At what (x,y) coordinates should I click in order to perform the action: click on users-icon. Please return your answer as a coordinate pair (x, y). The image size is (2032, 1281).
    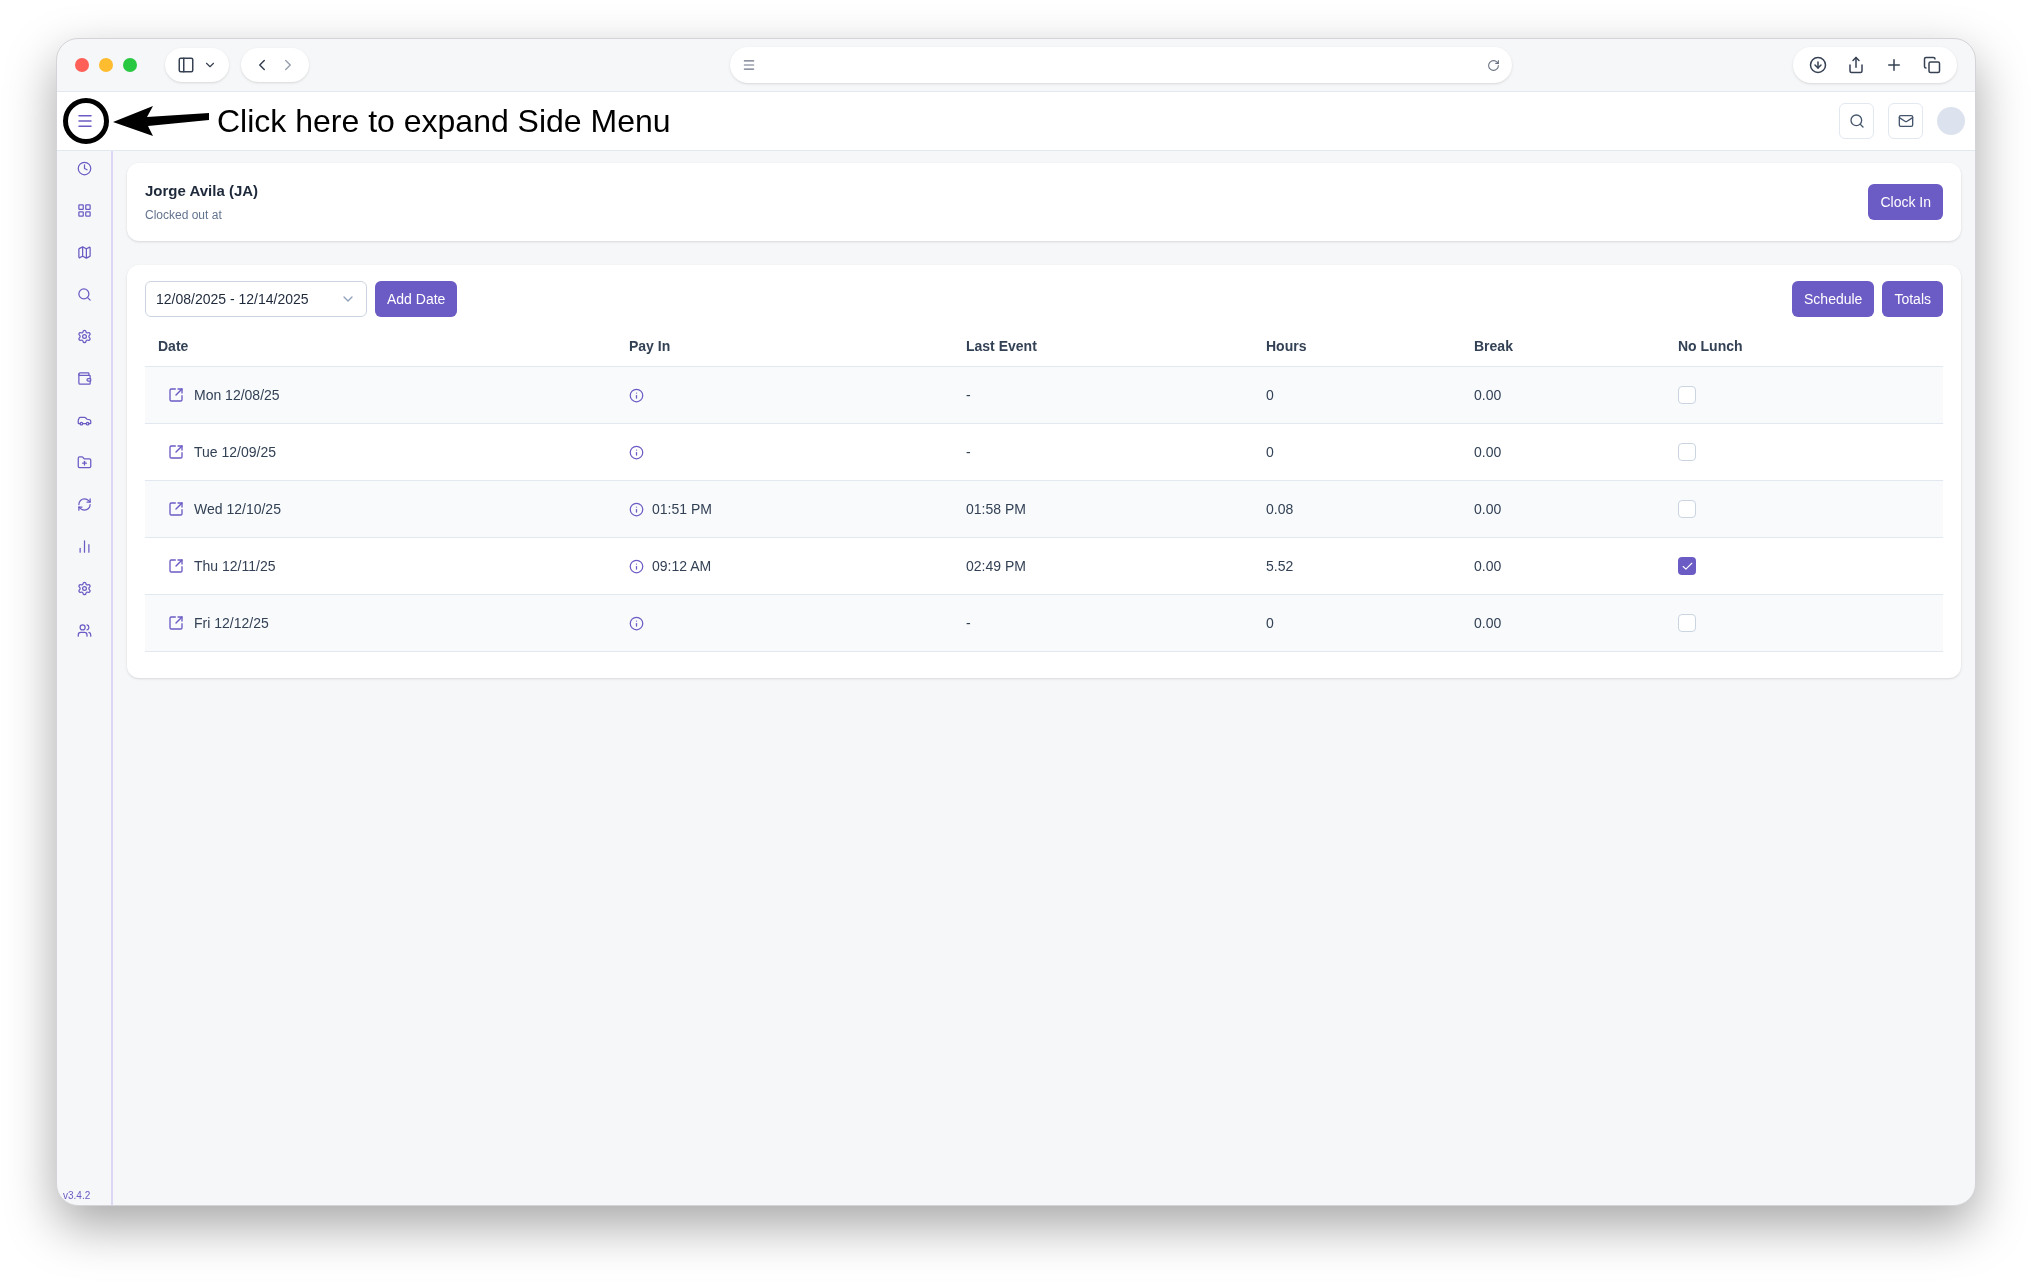
    Looking at the image, I should click on (84, 630).